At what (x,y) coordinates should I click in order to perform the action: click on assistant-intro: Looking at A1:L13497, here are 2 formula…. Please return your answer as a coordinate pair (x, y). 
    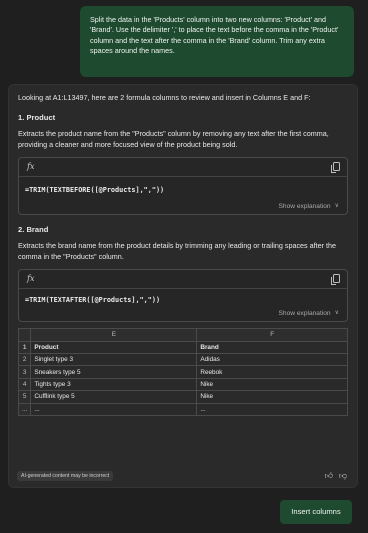
    Looking at the image, I should click on (164, 97).